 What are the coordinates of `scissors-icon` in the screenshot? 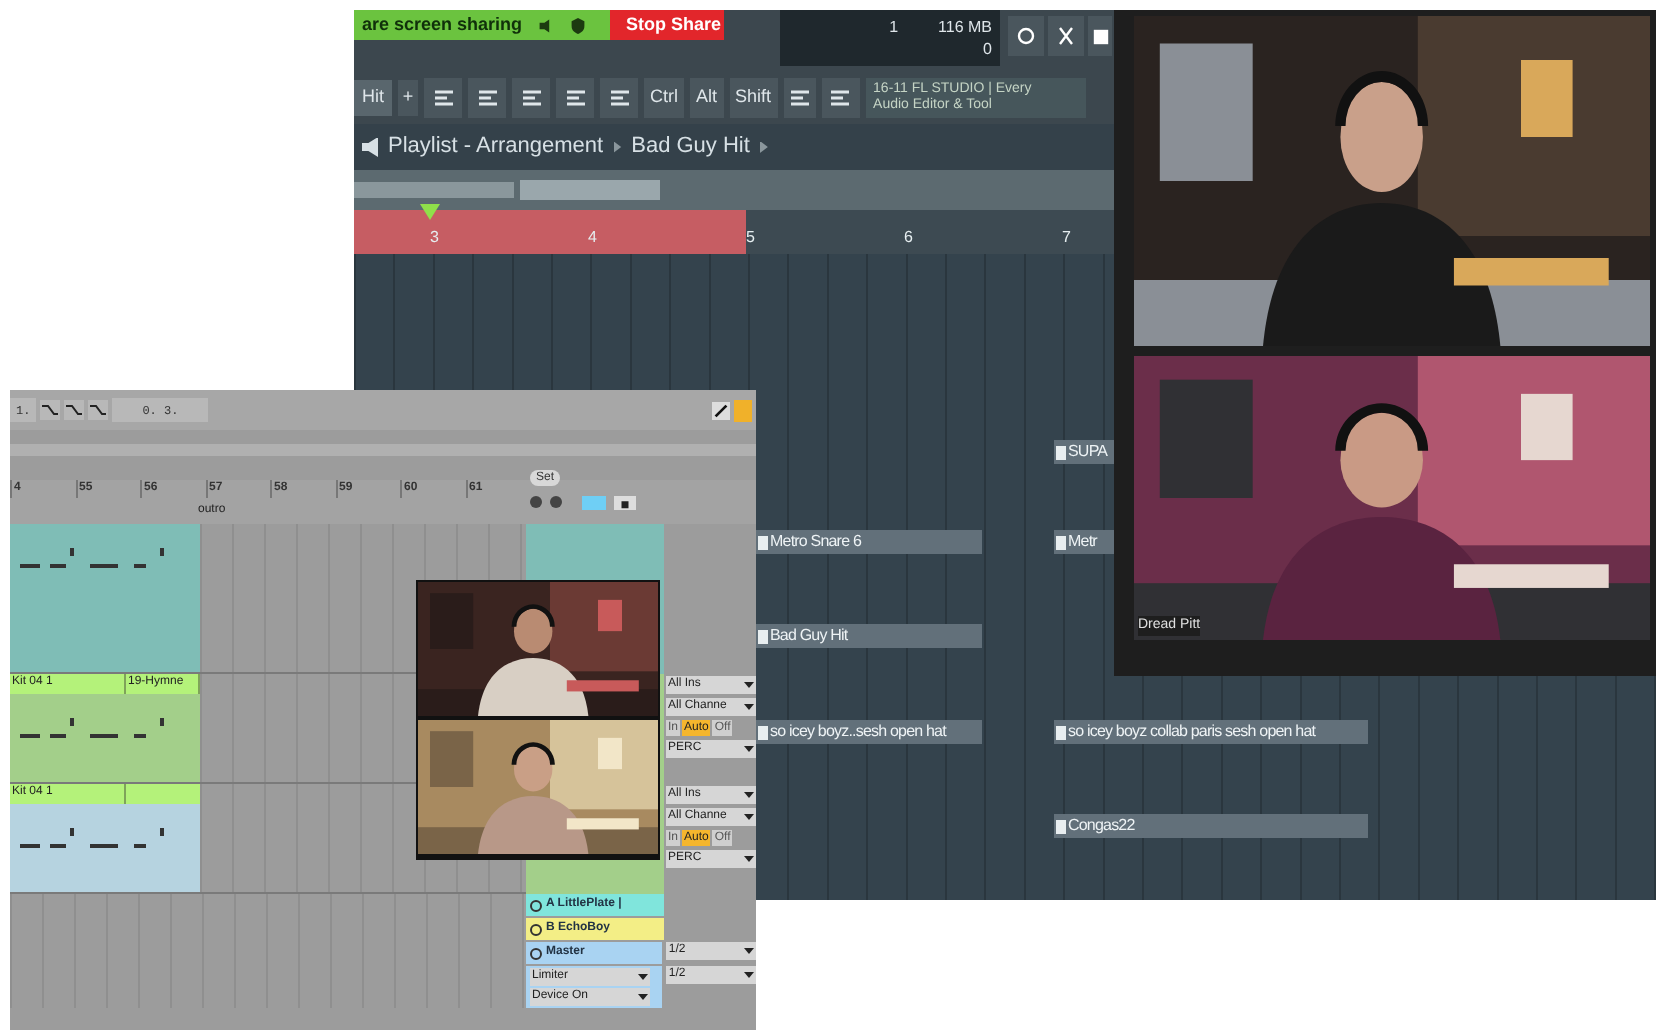 It's located at (1066, 36).